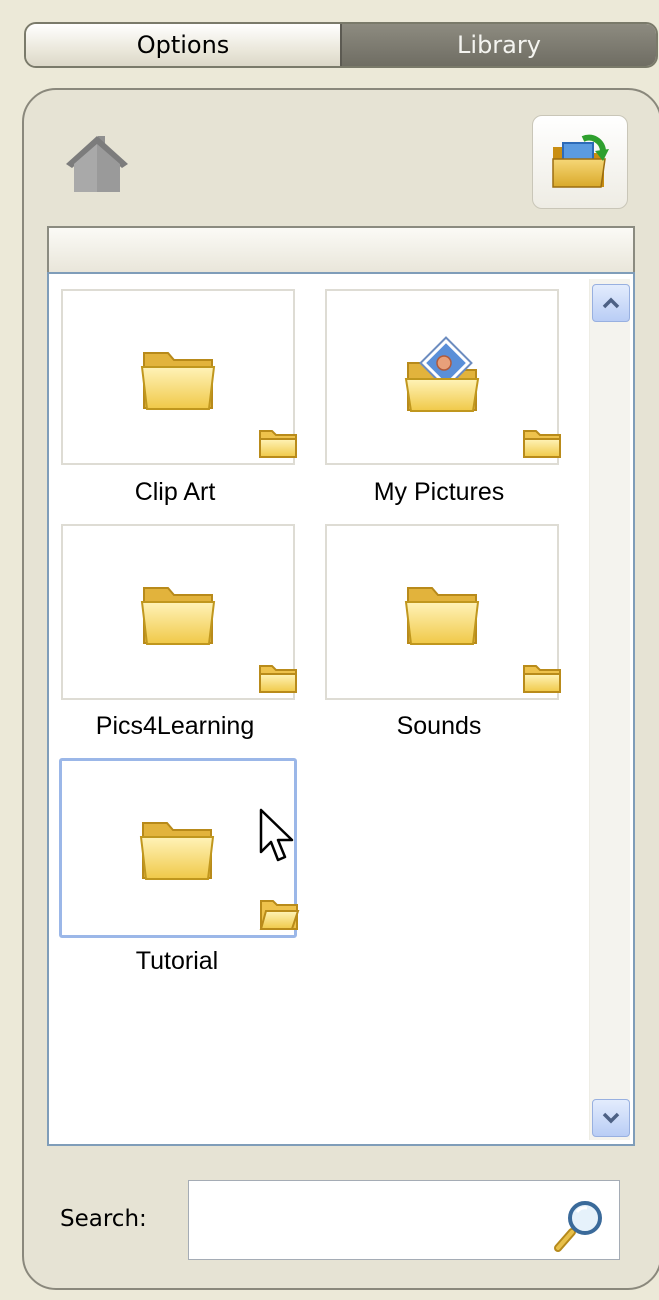  Describe the element at coordinates (580, 1226) in the screenshot. I see `search-icon` at that location.